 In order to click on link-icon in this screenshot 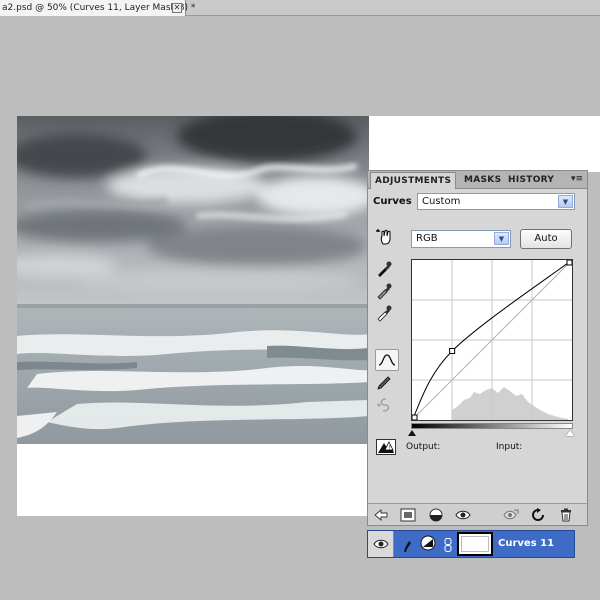, I will do `click(448, 546)`.